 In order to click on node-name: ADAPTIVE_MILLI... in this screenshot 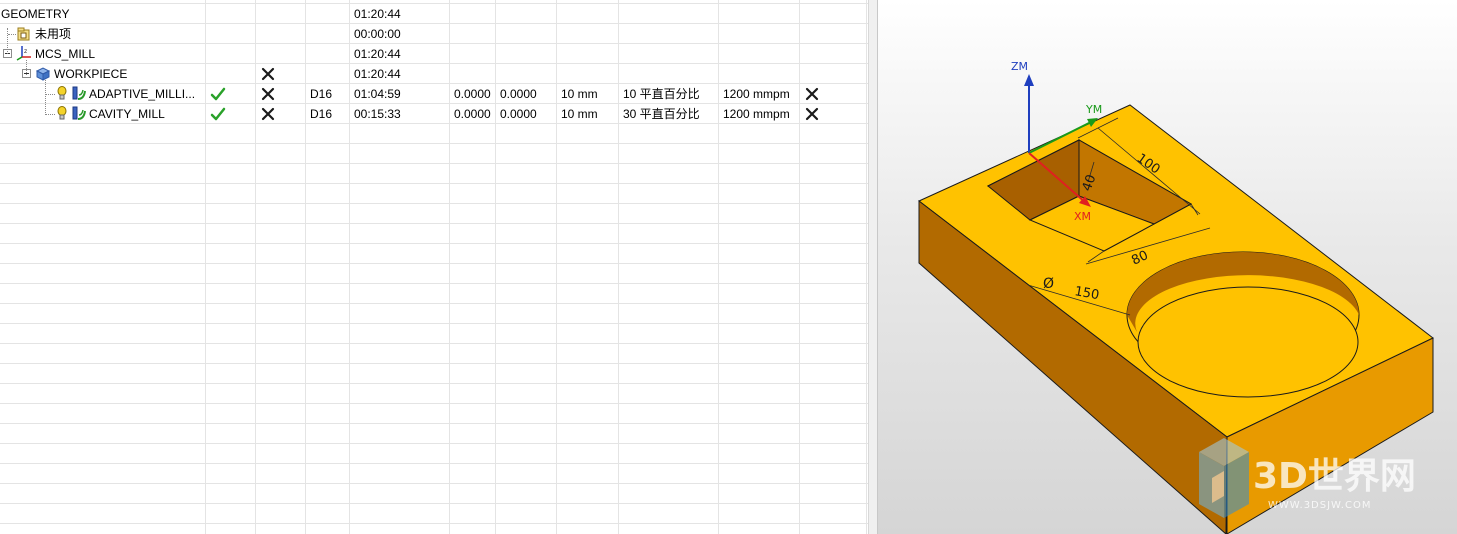, I will do `click(142, 94)`.